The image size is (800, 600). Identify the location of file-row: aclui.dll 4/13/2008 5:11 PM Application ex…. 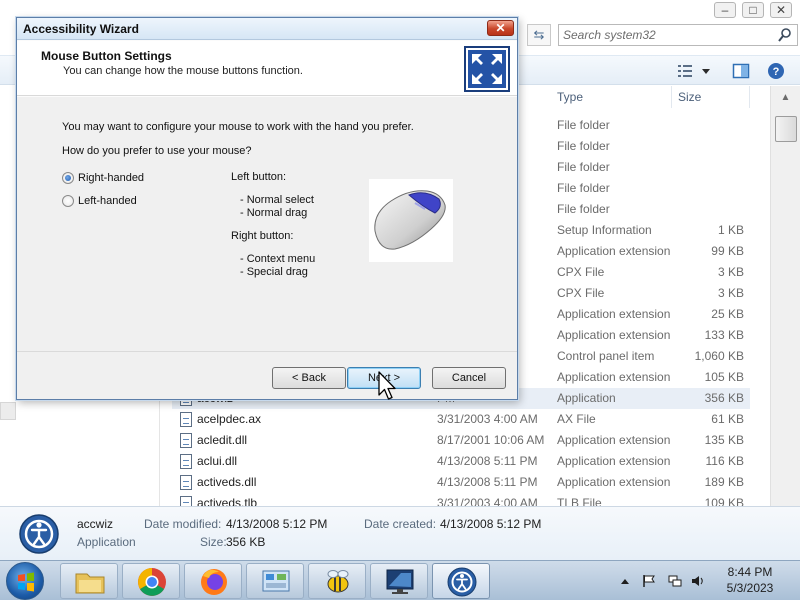
(461, 461).